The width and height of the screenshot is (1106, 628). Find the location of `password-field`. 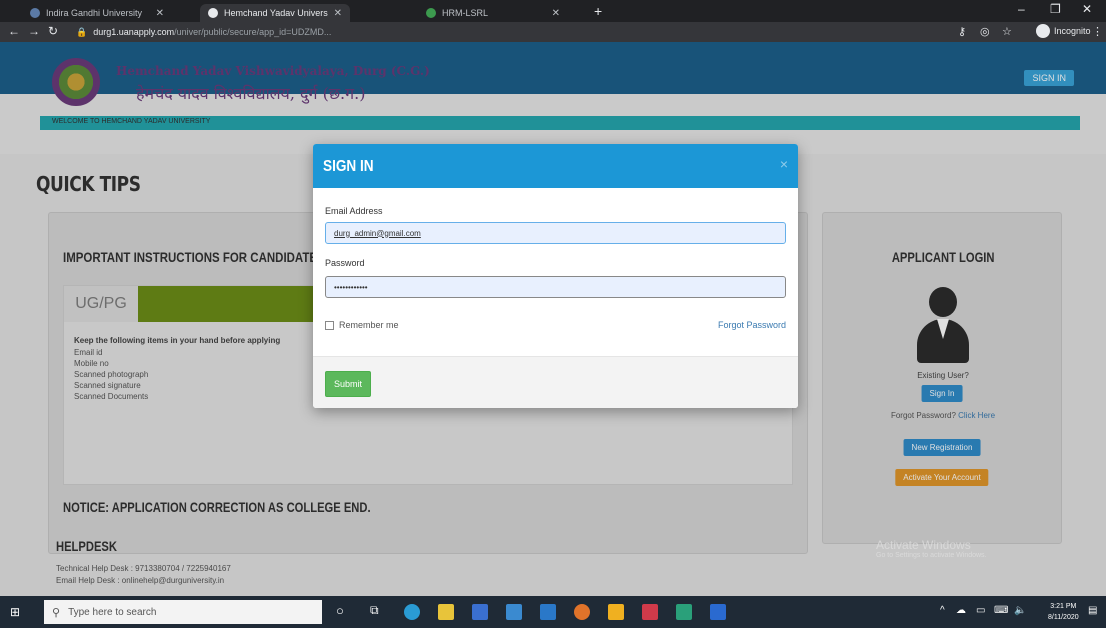

password-field is located at coordinates (555, 287).